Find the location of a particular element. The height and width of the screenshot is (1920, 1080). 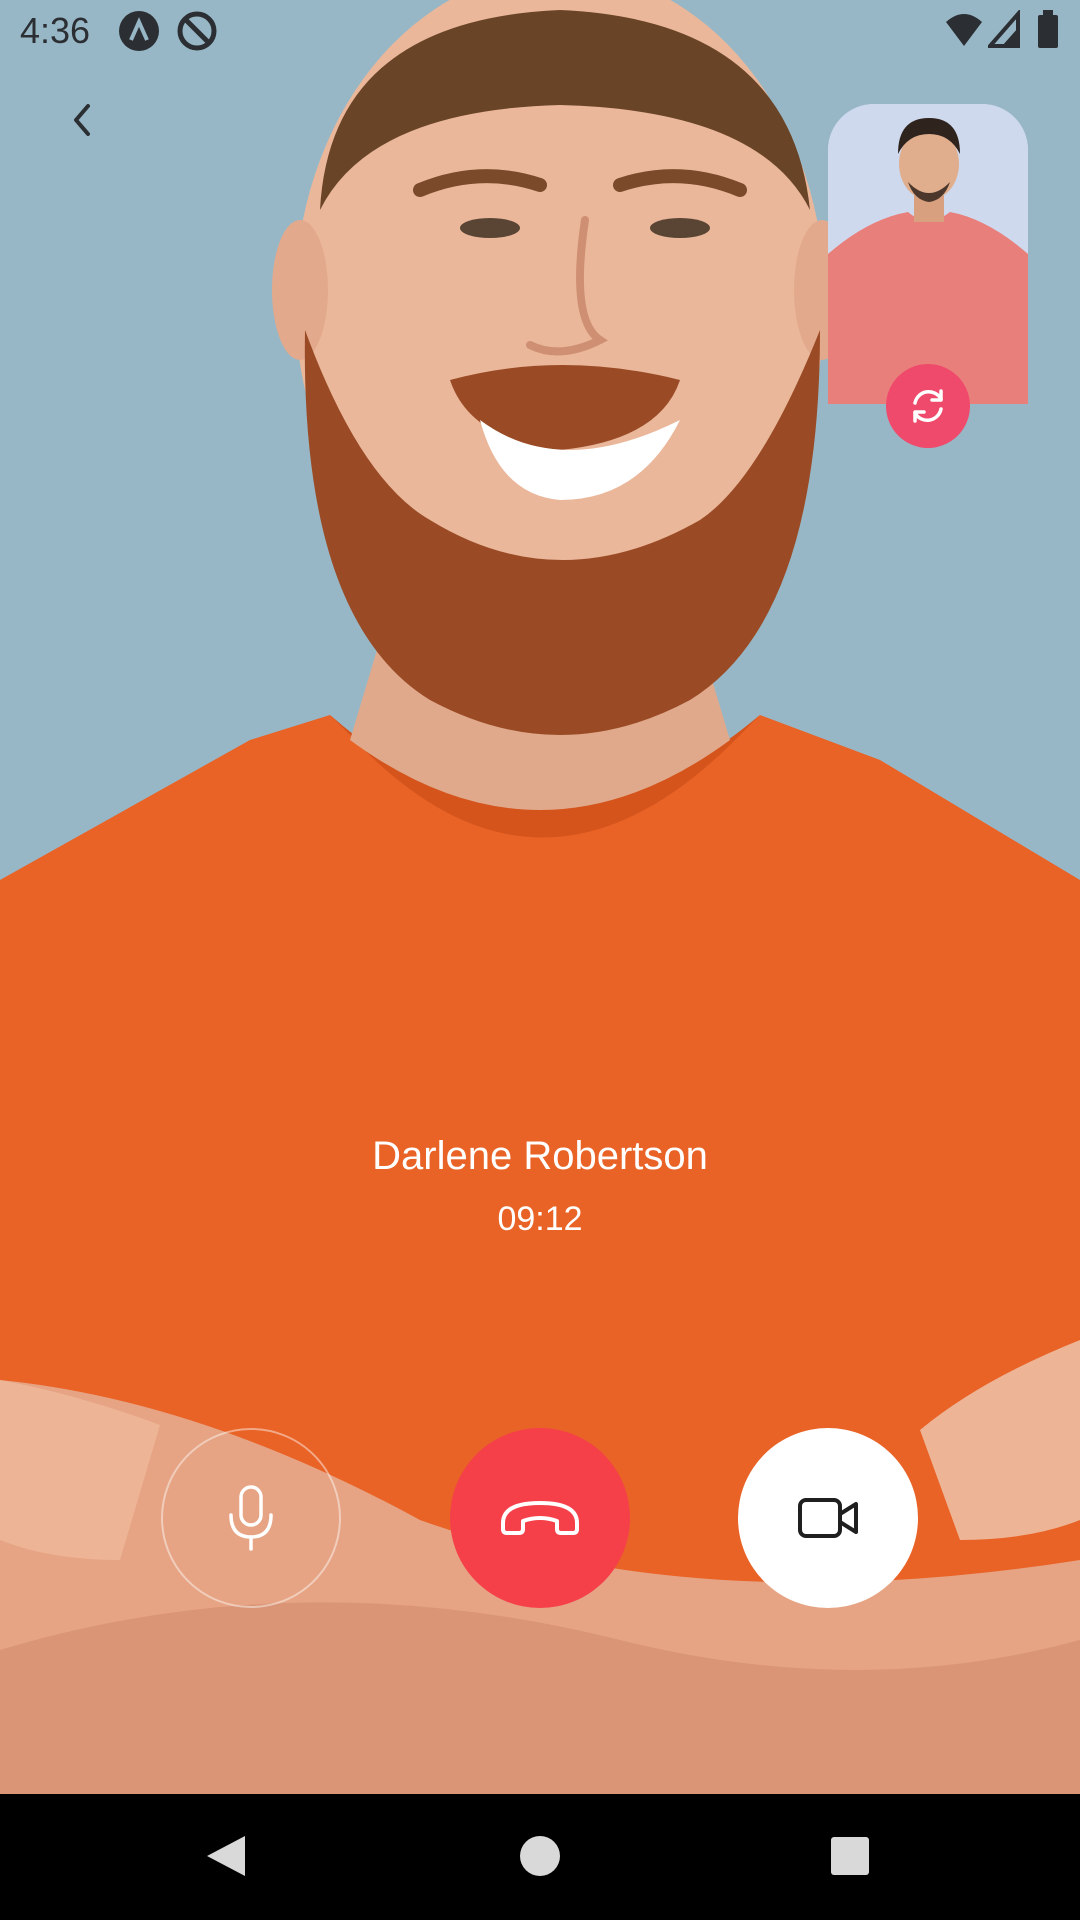

mute-microphone-button is located at coordinates (251, 1518).